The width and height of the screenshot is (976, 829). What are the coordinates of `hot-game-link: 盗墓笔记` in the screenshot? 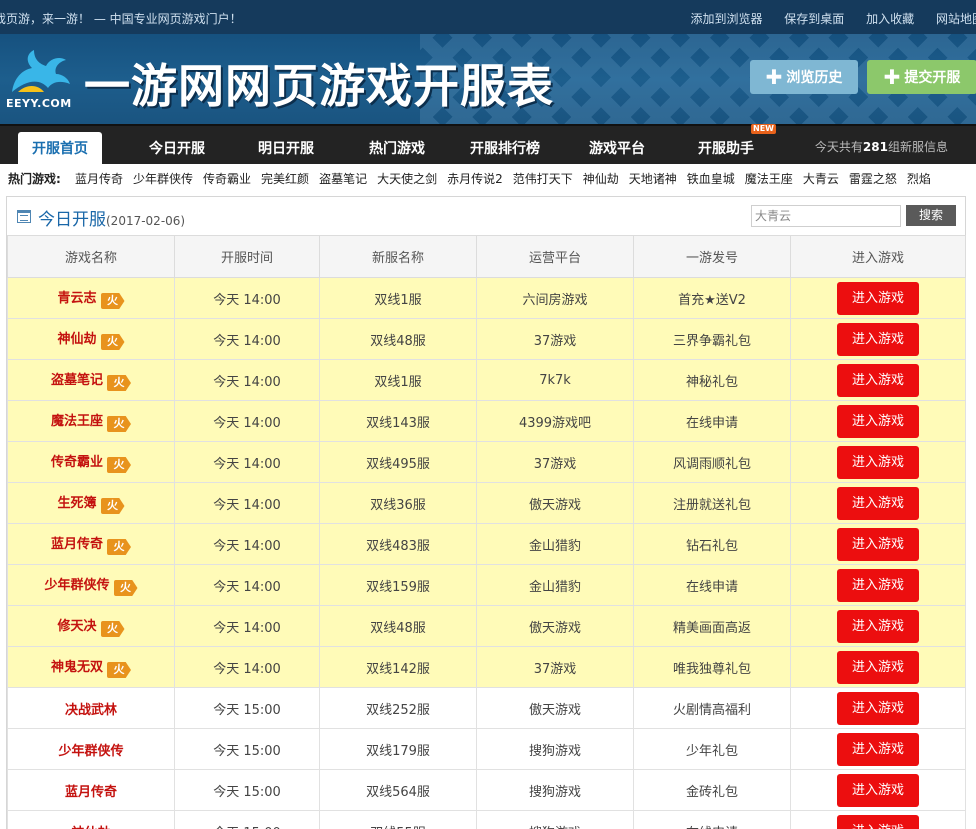 It's located at (343, 179).